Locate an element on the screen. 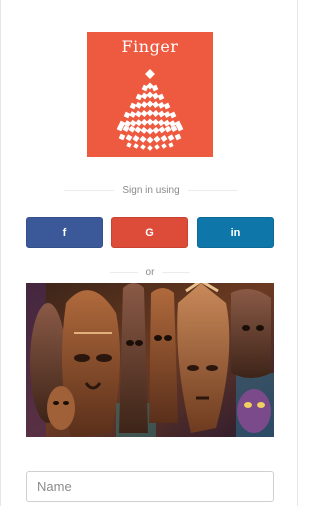 The height and width of the screenshot is (506, 320). linkedin-icon: in is located at coordinates (235, 232).